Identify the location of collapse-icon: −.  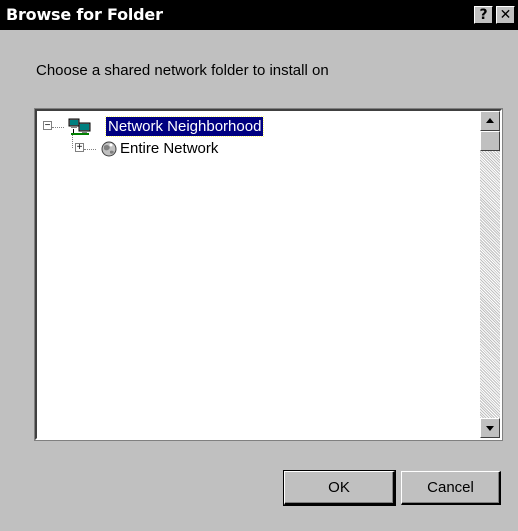
(47, 126).